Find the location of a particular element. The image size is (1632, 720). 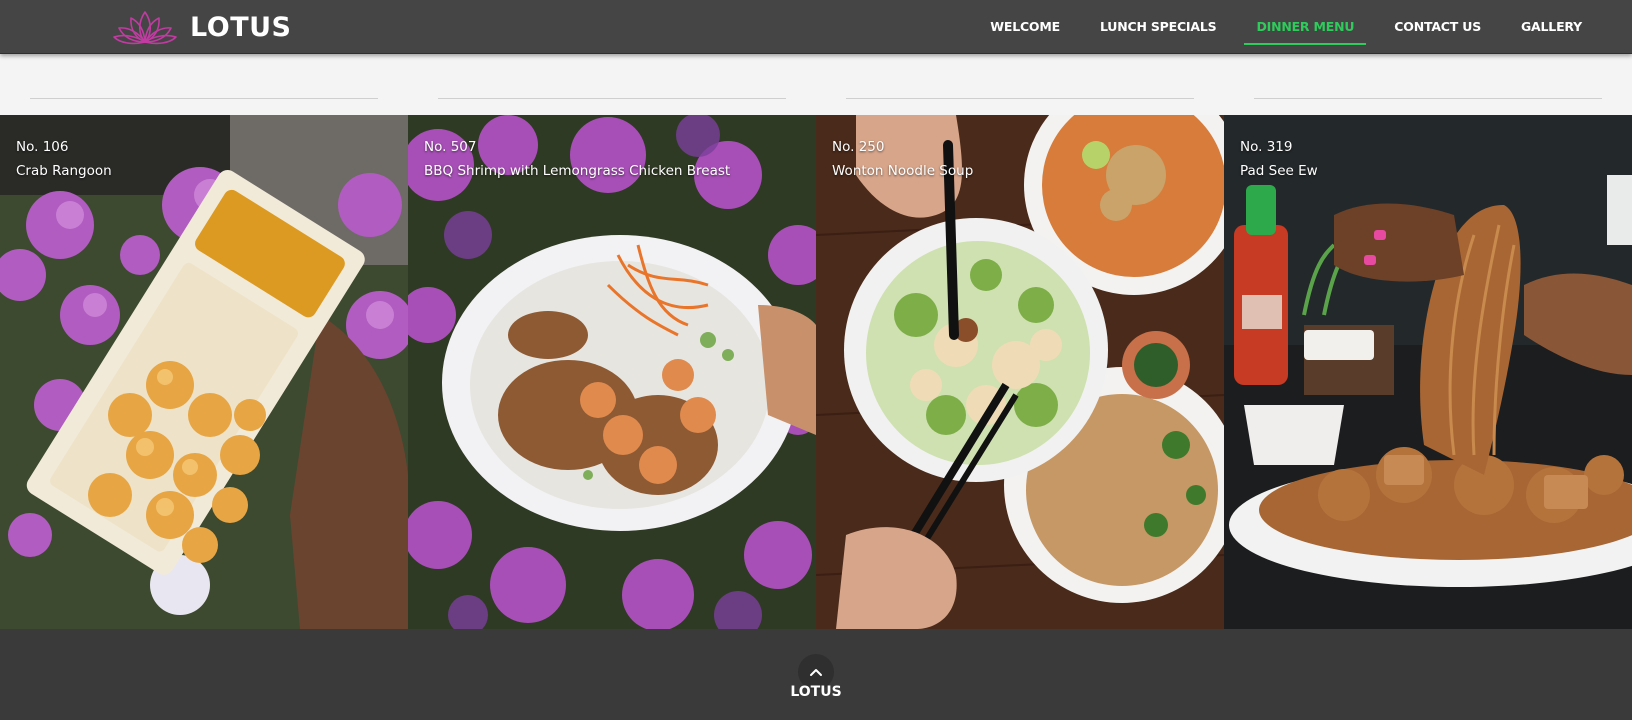

lotus-logo-icon is located at coordinates (145, 28).